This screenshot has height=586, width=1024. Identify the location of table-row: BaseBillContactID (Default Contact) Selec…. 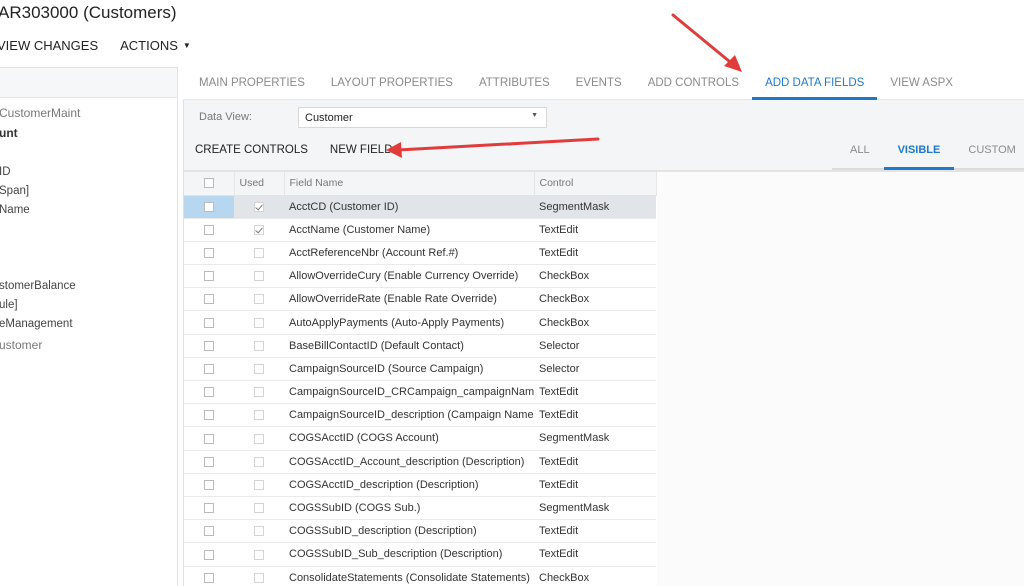
(420, 346).